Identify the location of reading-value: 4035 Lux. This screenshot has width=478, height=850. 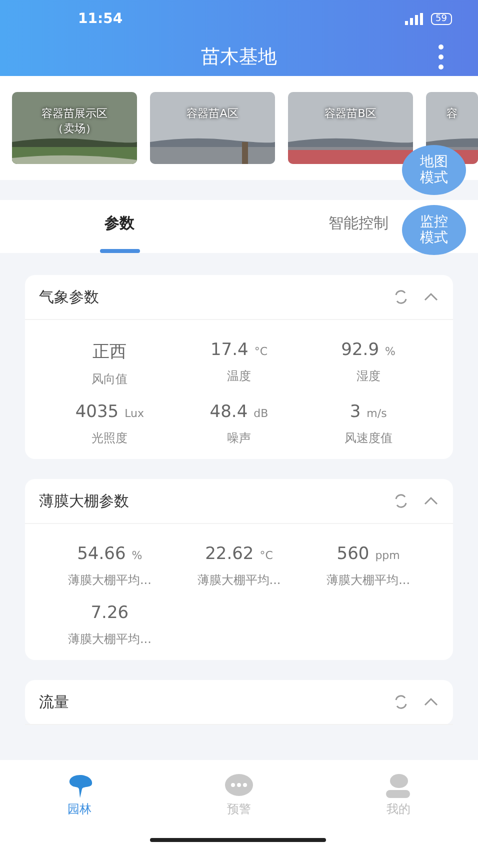
(109, 412).